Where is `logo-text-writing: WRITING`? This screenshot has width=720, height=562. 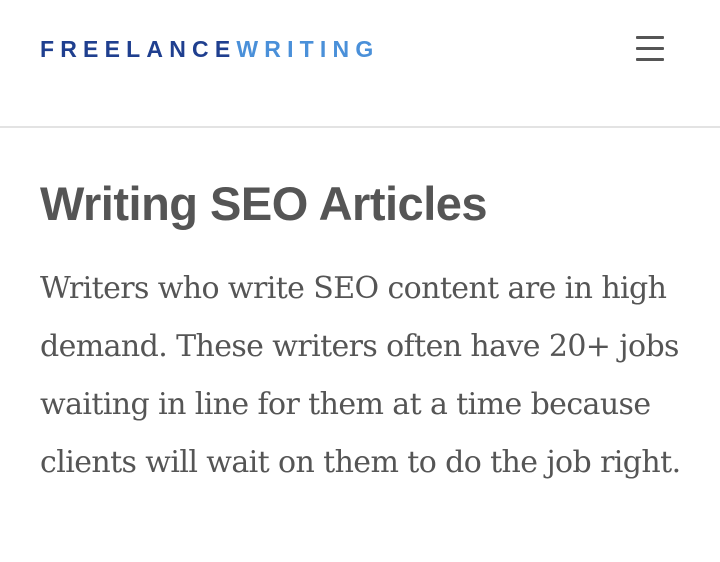 logo-text-writing: WRITING is located at coordinates (308, 49).